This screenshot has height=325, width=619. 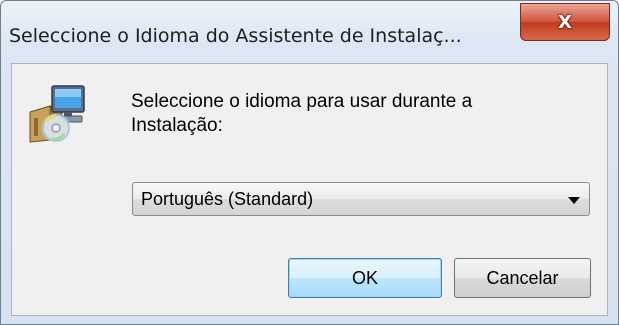 I want to click on close-button: X, so click(x=565, y=22).